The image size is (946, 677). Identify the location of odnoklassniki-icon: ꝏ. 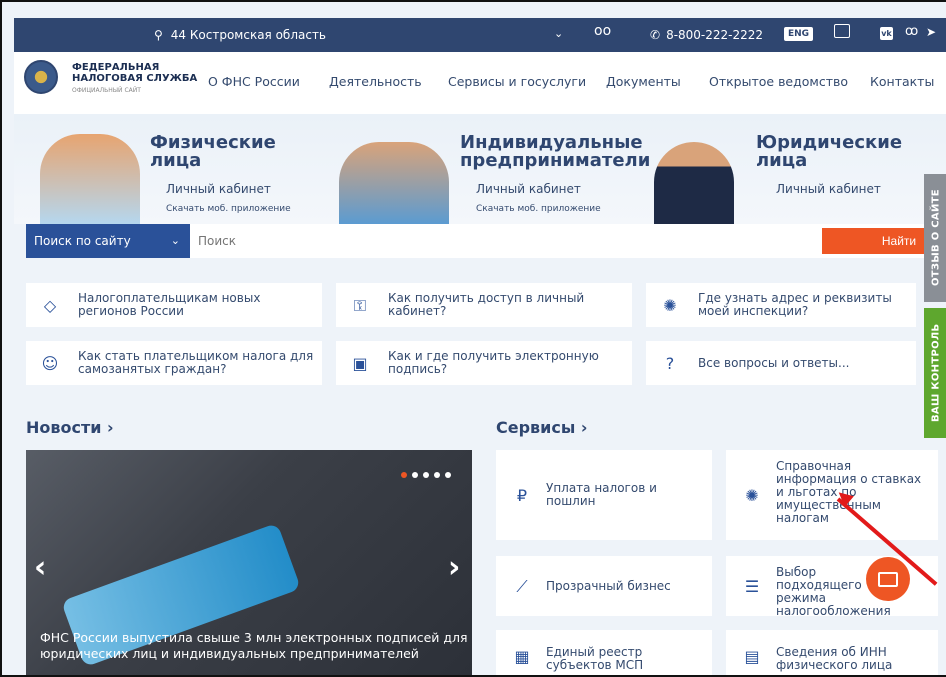
(911, 31).